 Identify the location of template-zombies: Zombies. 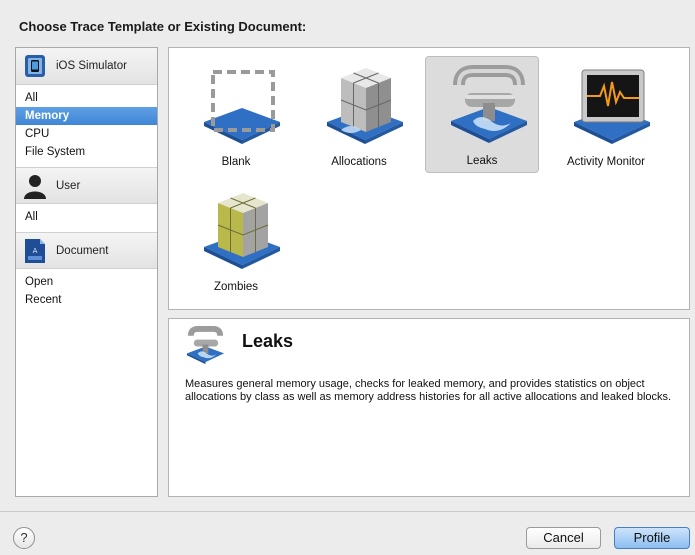
(236, 241).